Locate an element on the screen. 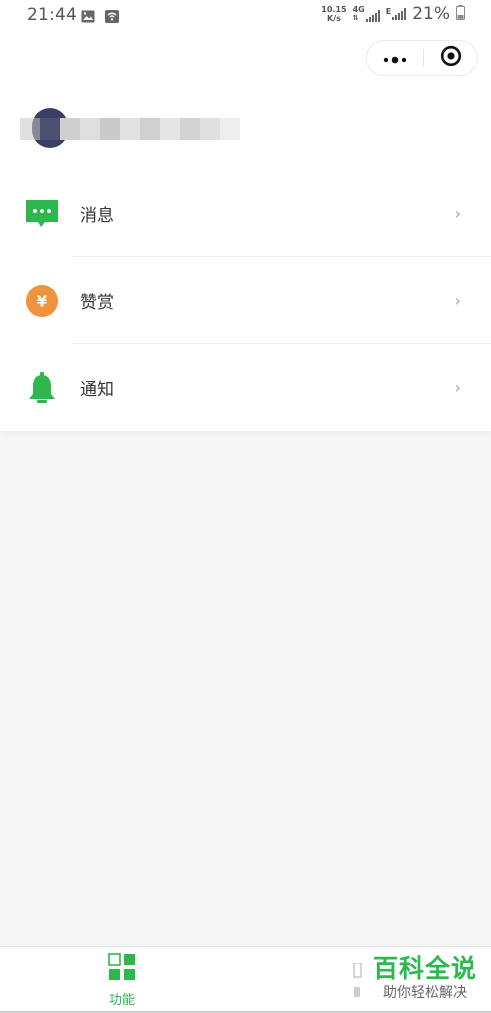 This screenshot has width=491, height=1013. image-icon is located at coordinates (88, 17).